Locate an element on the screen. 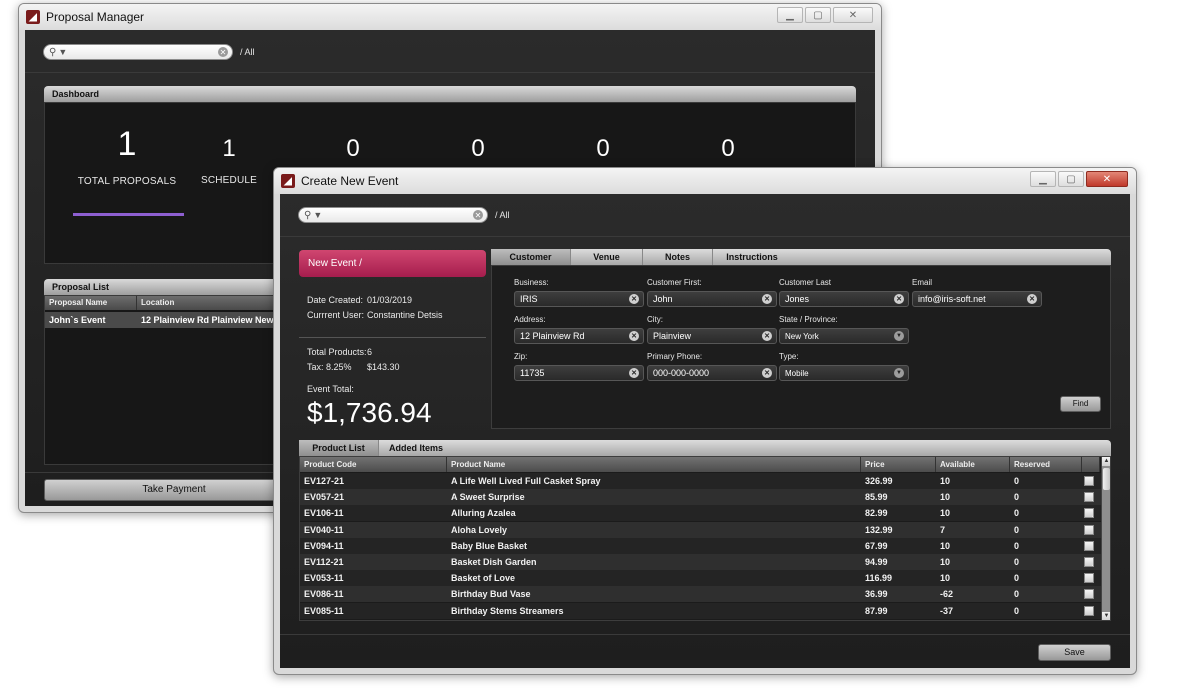  column-header-select is located at coordinates (1091, 464).